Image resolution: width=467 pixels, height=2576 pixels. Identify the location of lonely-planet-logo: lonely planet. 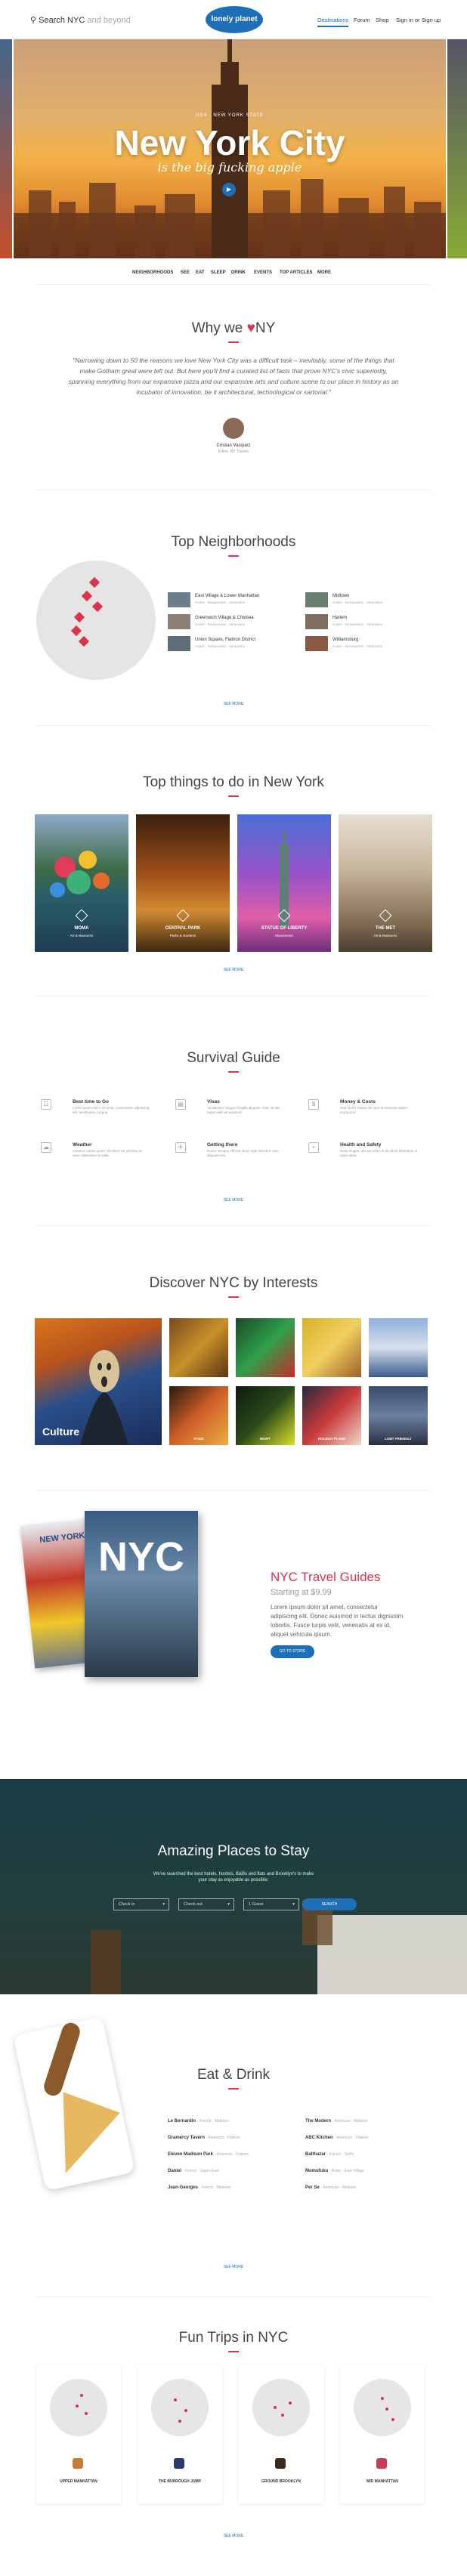
(234, 19).